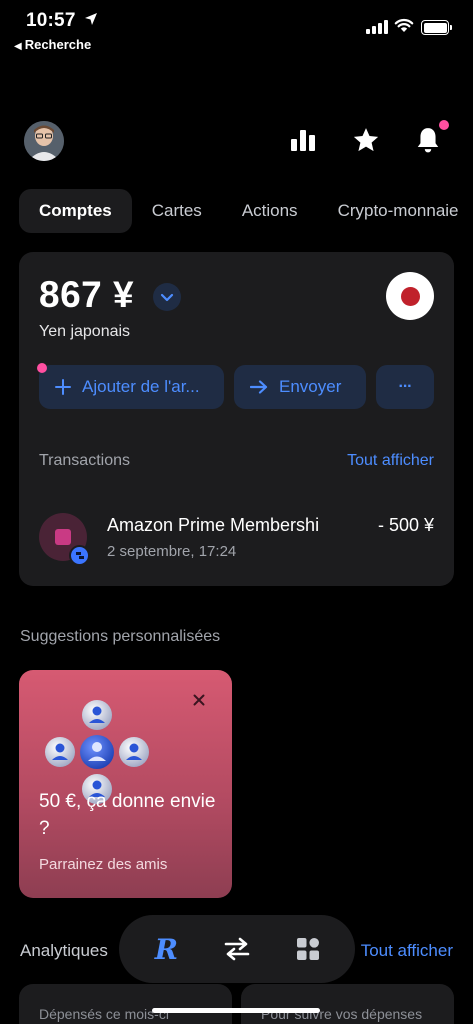 Image resolution: width=473 pixels, height=1024 pixels. I want to click on transaction-amount: - 500 ¥, so click(405, 525).